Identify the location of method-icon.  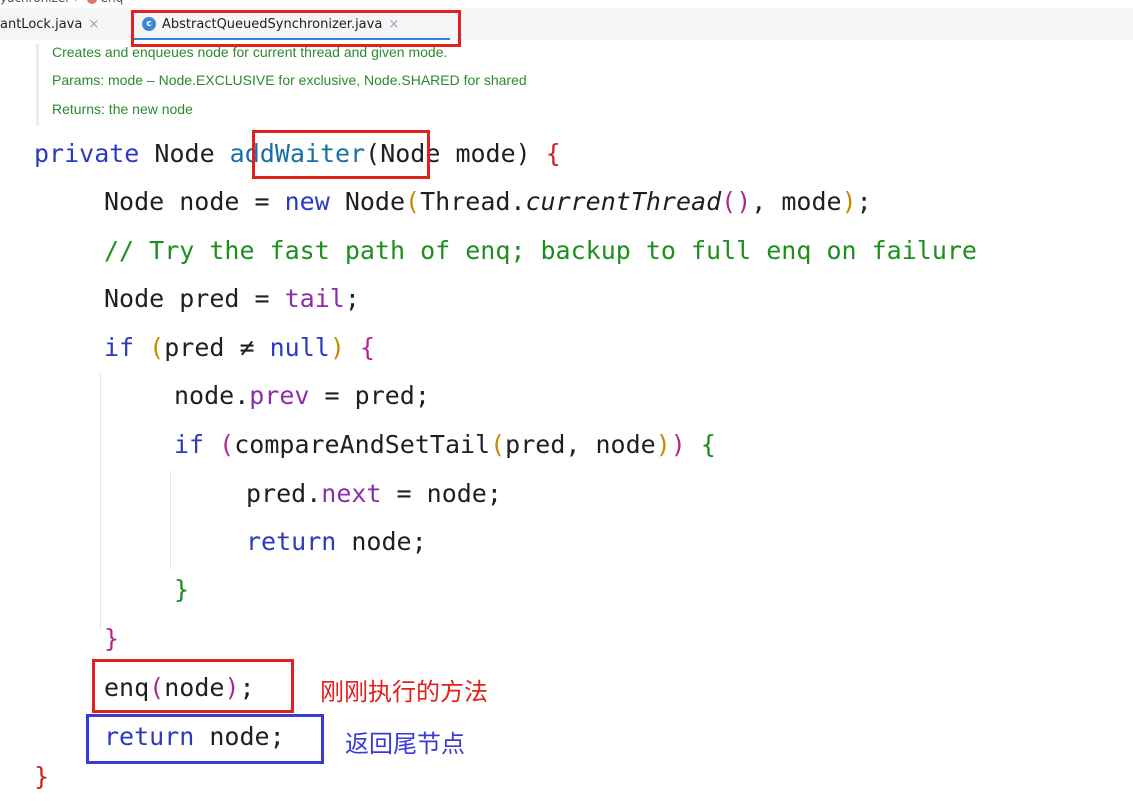
(91, 2).